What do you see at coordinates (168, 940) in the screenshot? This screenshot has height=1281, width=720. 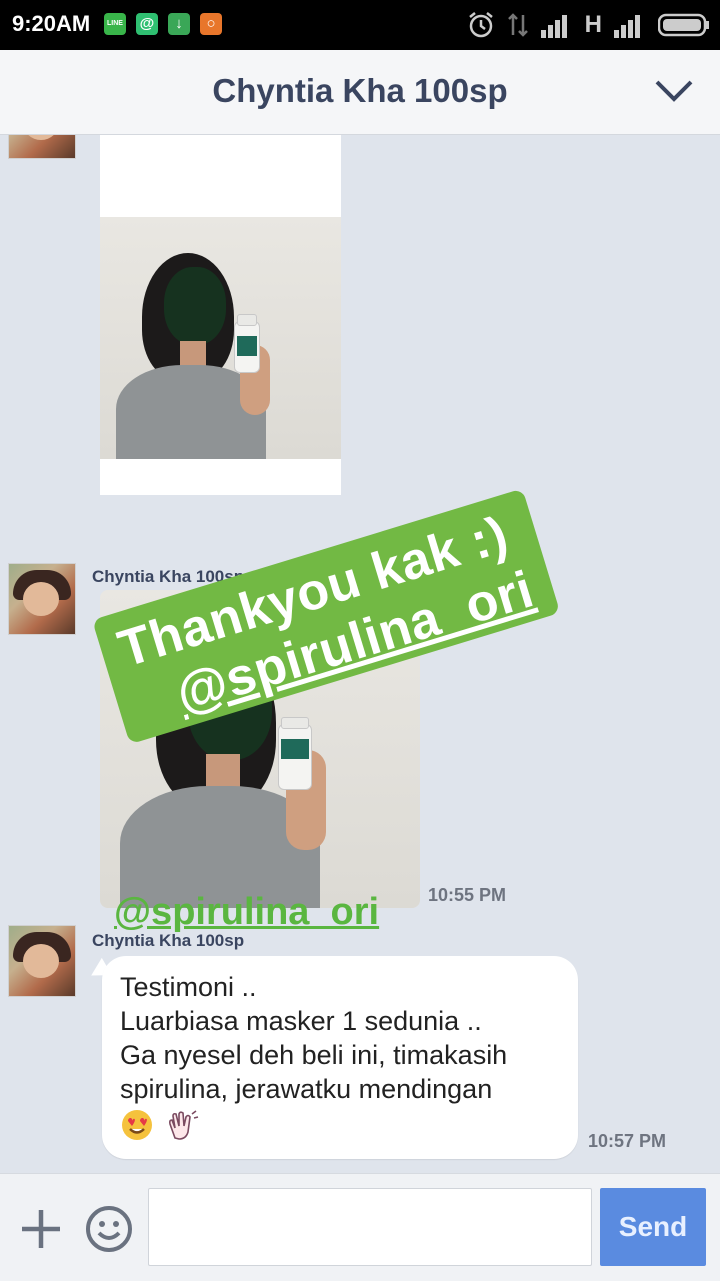 I see `sender-name: Chyntia Kha 100sp` at bounding box center [168, 940].